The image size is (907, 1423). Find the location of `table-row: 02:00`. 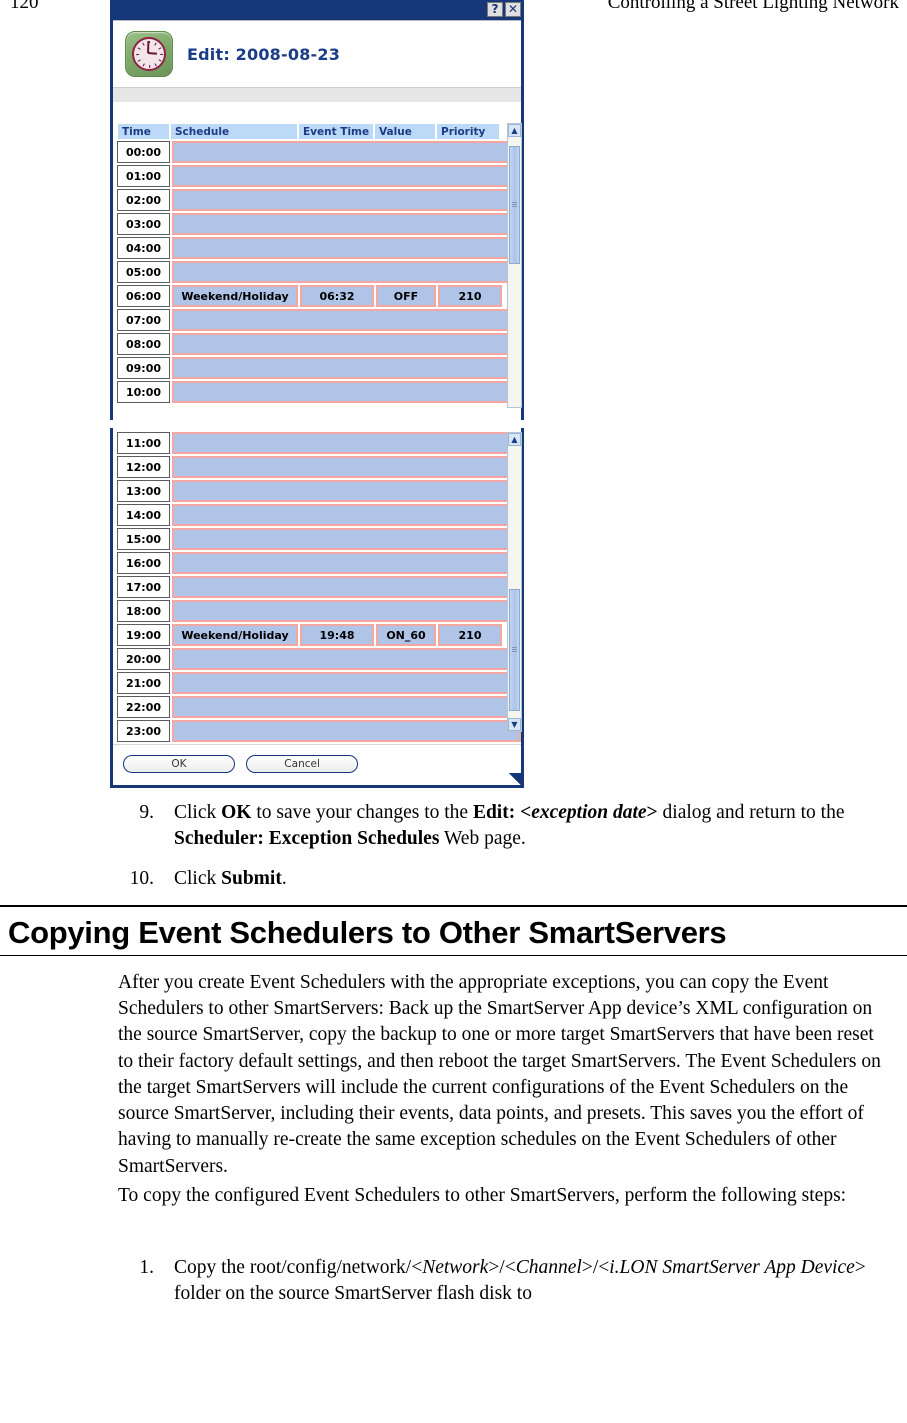

table-row: 02:00 is located at coordinates (319, 200).